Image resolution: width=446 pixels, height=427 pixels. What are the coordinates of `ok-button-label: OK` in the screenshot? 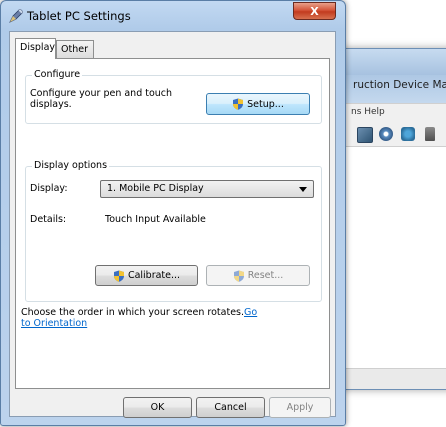 It's located at (157, 407).